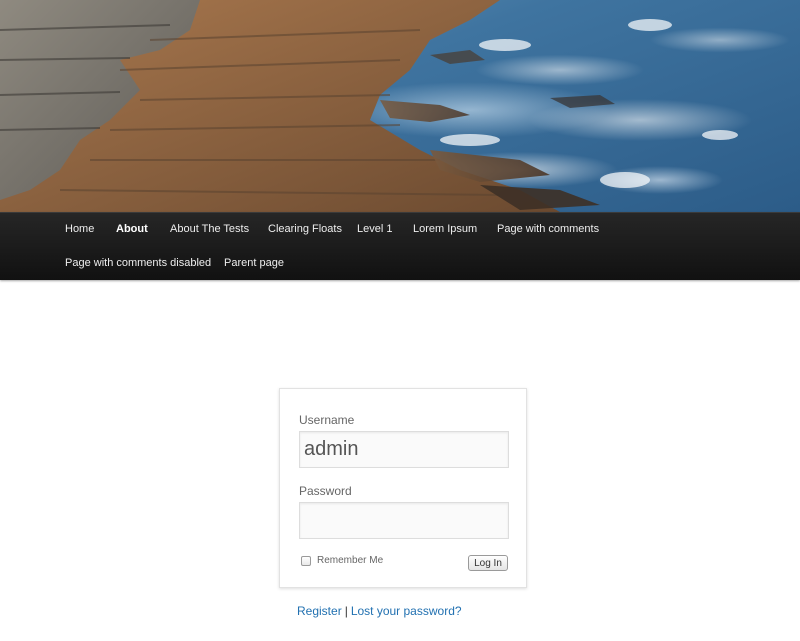 This screenshot has width=800, height=641. What do you see at coordinates (548, 229) in the screenshot?
I see `nav-item-page-with-comments: Page with comments` at bounding box center [548, 229].